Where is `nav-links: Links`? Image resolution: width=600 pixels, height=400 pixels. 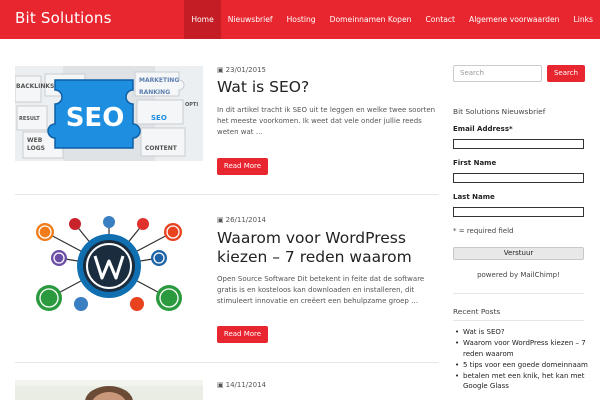 nav-links: Links is located at coordinates (583, 19).